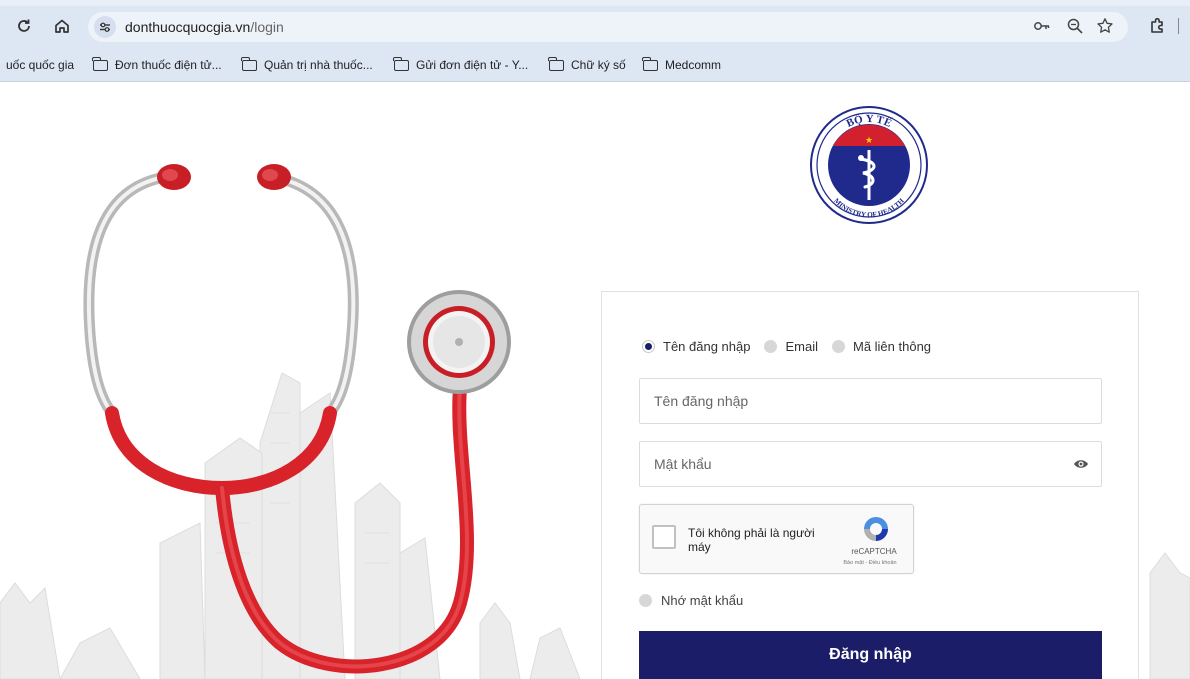 The image size is (1190, 679). Describe the element at coordinates (1178, 26) in the screenshot. I see `toolbar-divider` at that location.